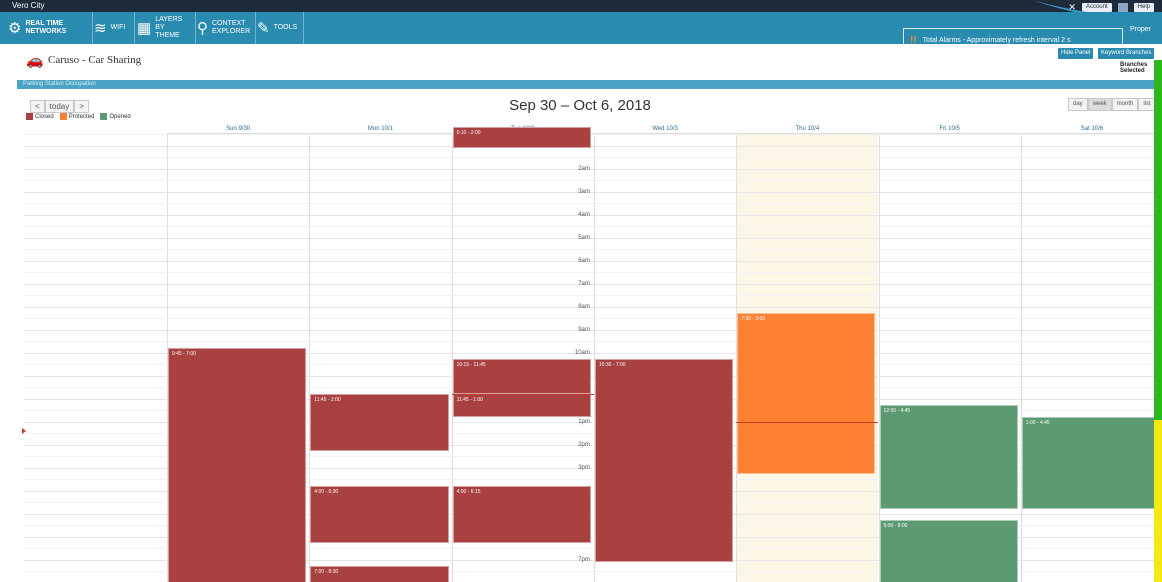 The width and height of the screenshot is (1162, 582). What do you see at coordinates (95, 358) in the screenshot?
I see `time-gutter` at bounding box center [95, 358].